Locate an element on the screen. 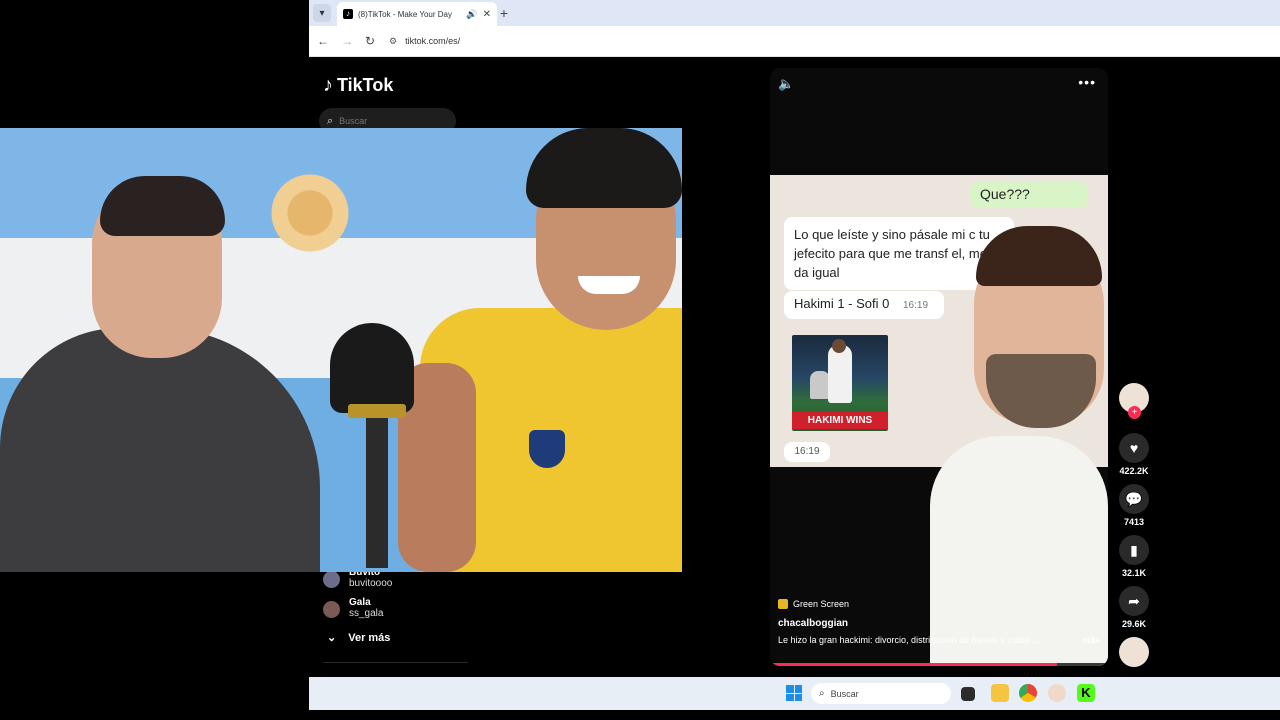 The width and height of the screenshot is (1280, 720). comment-count: 7413 is located at coordinates (1134, 522).